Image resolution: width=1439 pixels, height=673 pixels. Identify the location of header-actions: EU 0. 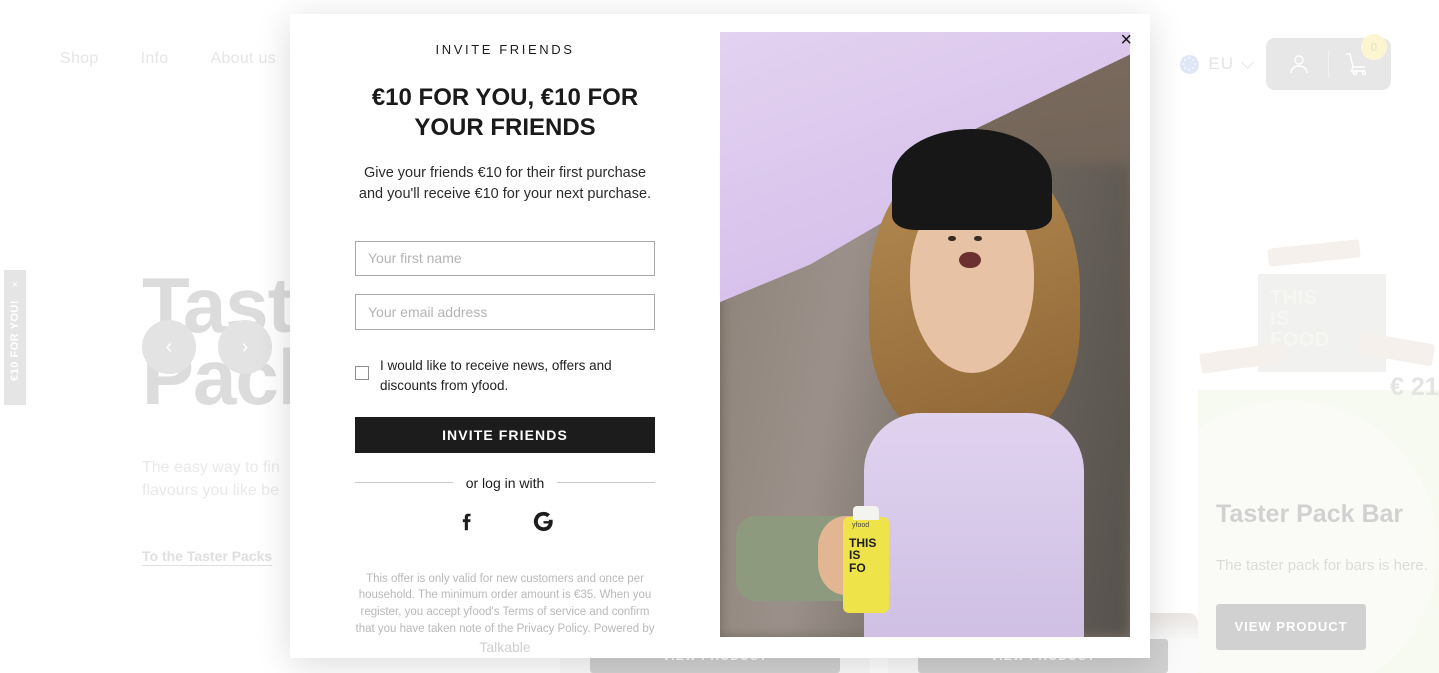
(1285, 62).